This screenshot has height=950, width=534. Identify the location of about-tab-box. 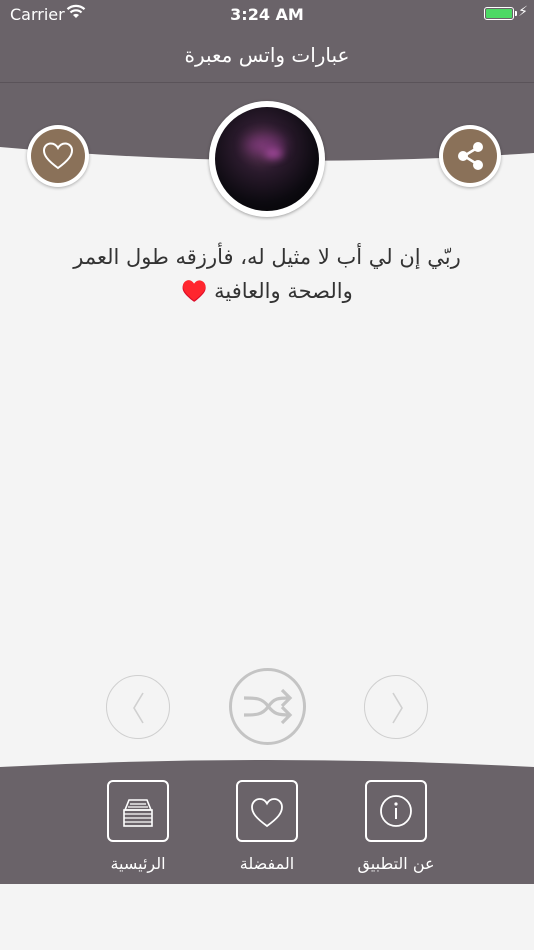
(396, 811).